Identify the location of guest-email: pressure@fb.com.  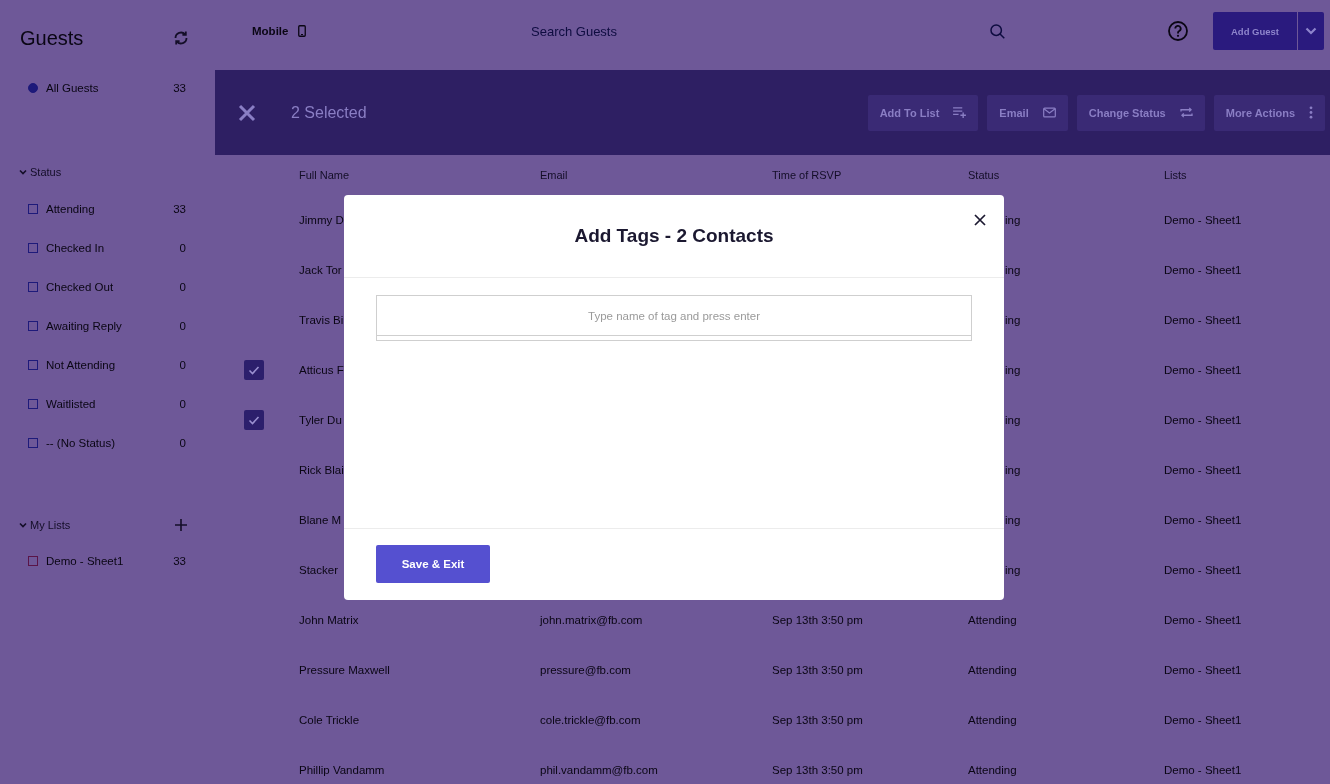
(585, 670).